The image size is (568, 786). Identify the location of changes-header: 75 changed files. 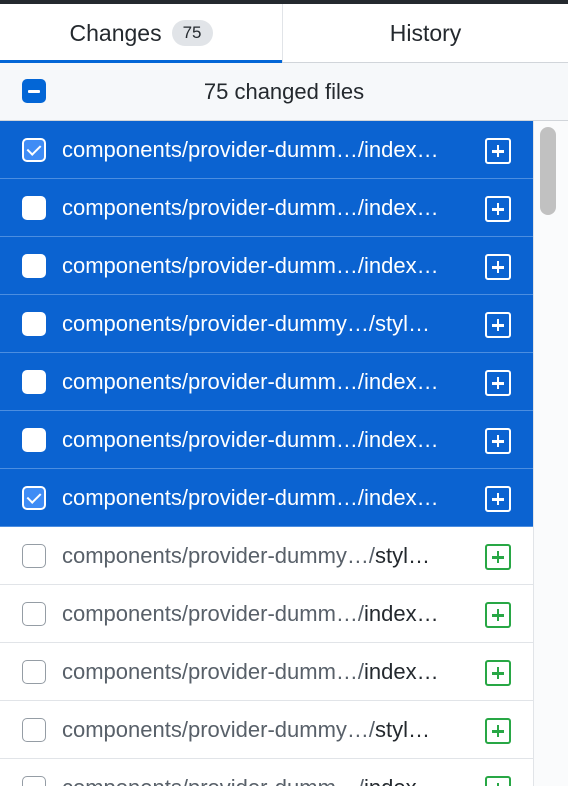
(284, 92).